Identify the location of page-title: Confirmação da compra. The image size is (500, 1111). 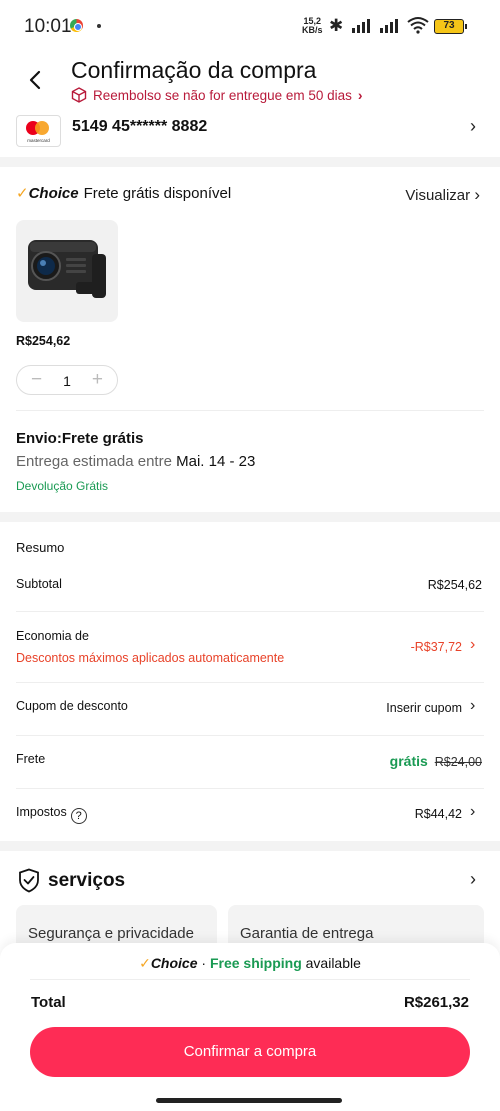
(194, 70).